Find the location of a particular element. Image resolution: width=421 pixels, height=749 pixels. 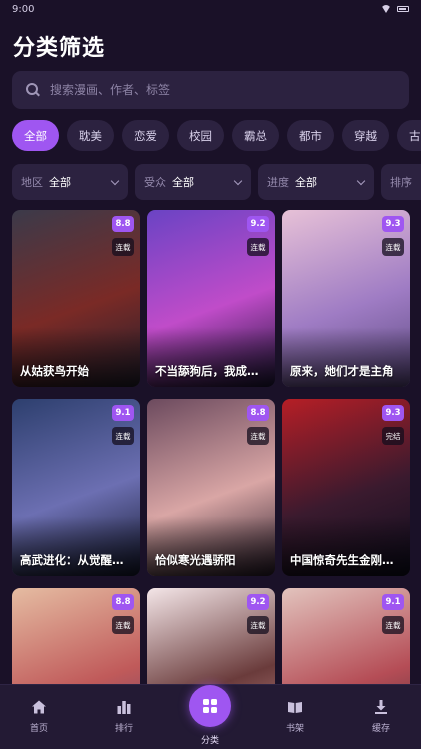

filter-label: 地区 is located at coordinates (32, 182).